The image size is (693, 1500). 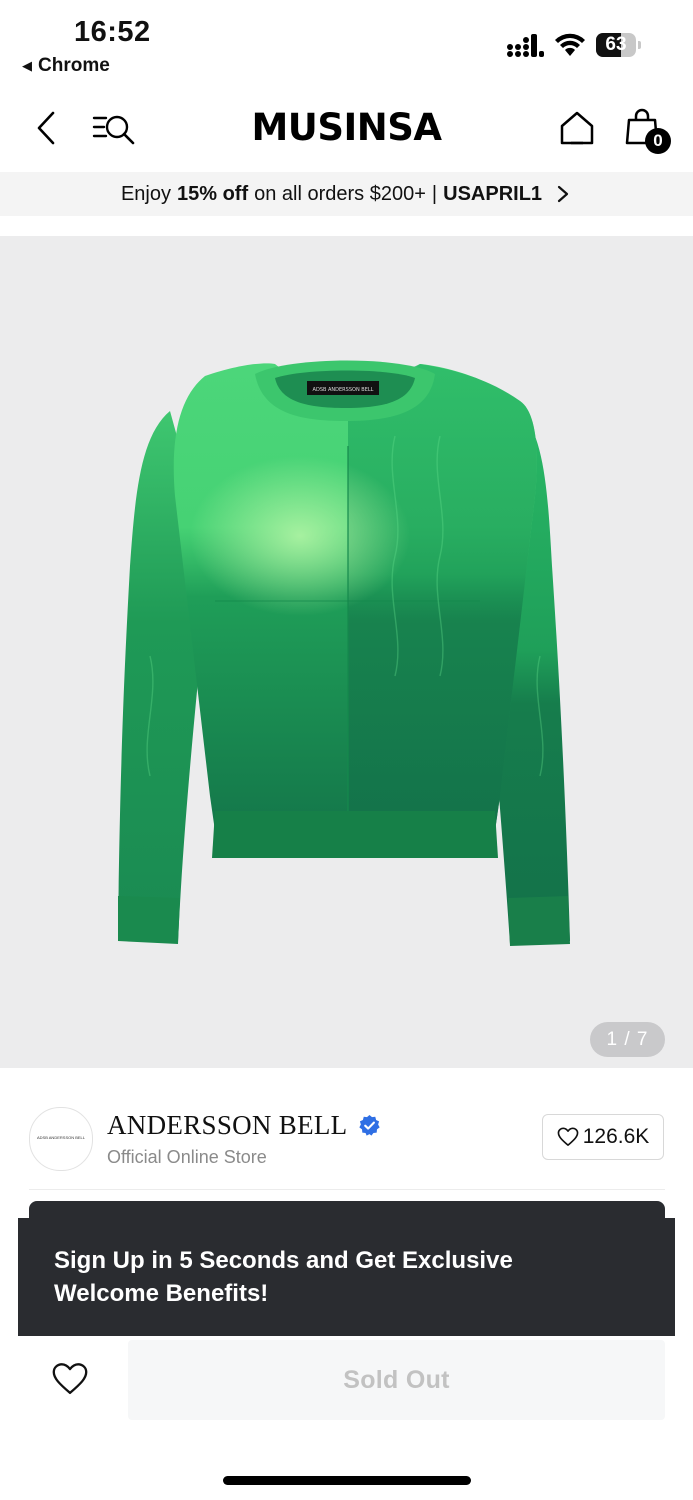 I want to click on wifi-icon, so click(x=570, y=44).